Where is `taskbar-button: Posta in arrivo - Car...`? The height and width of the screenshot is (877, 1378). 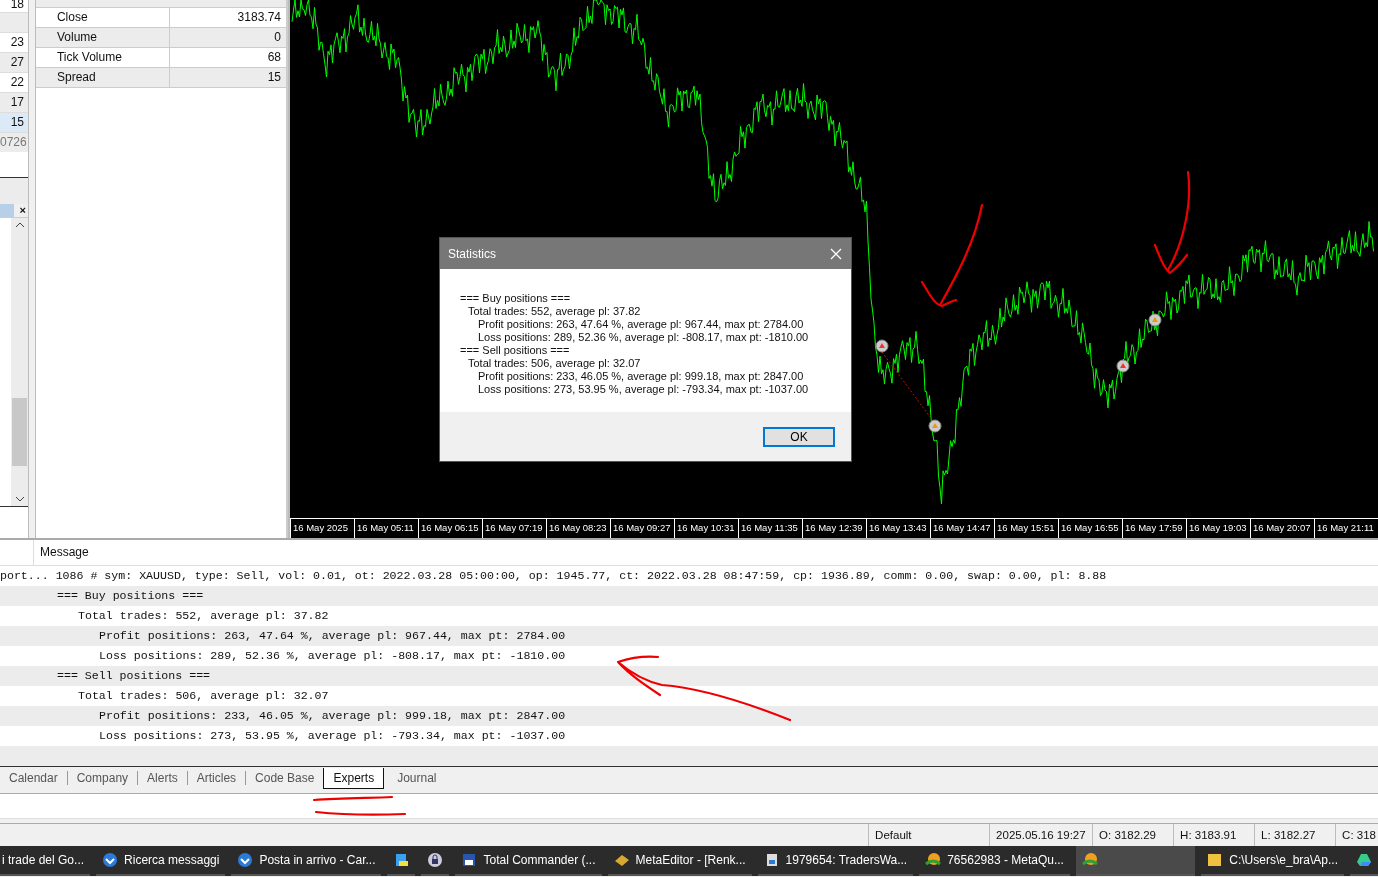
taskbar-button: Posta in arrivo - Car... is located at coordinates (306, 861).